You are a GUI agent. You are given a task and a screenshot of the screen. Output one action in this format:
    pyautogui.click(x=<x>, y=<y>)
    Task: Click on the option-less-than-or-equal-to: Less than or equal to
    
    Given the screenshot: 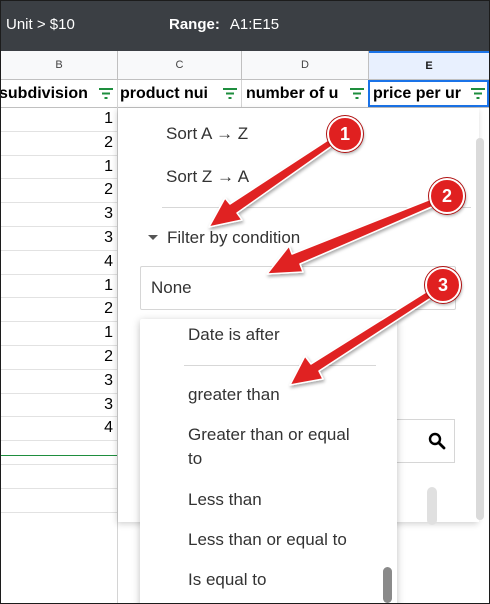 What is the action you would take?
    pyautogui.click(x=267, y=540)
    